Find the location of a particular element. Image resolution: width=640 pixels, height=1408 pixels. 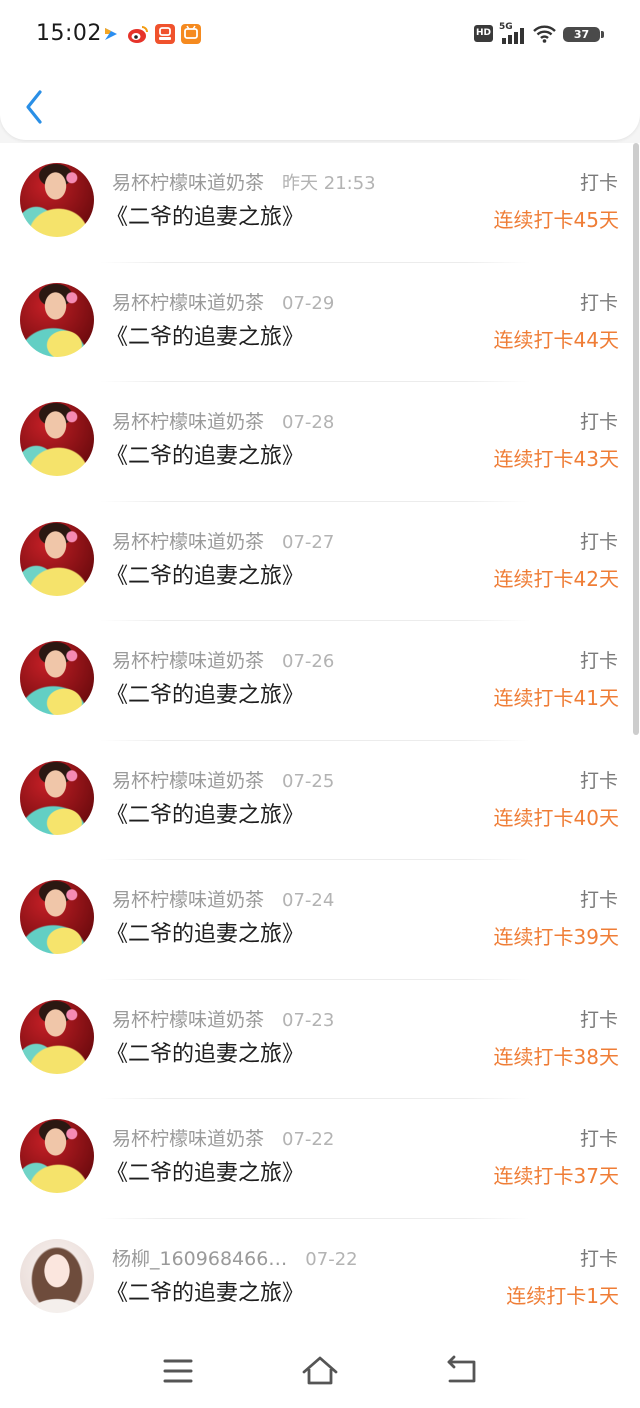

timestamp: 07-29 is located at coordinates (308, 303).